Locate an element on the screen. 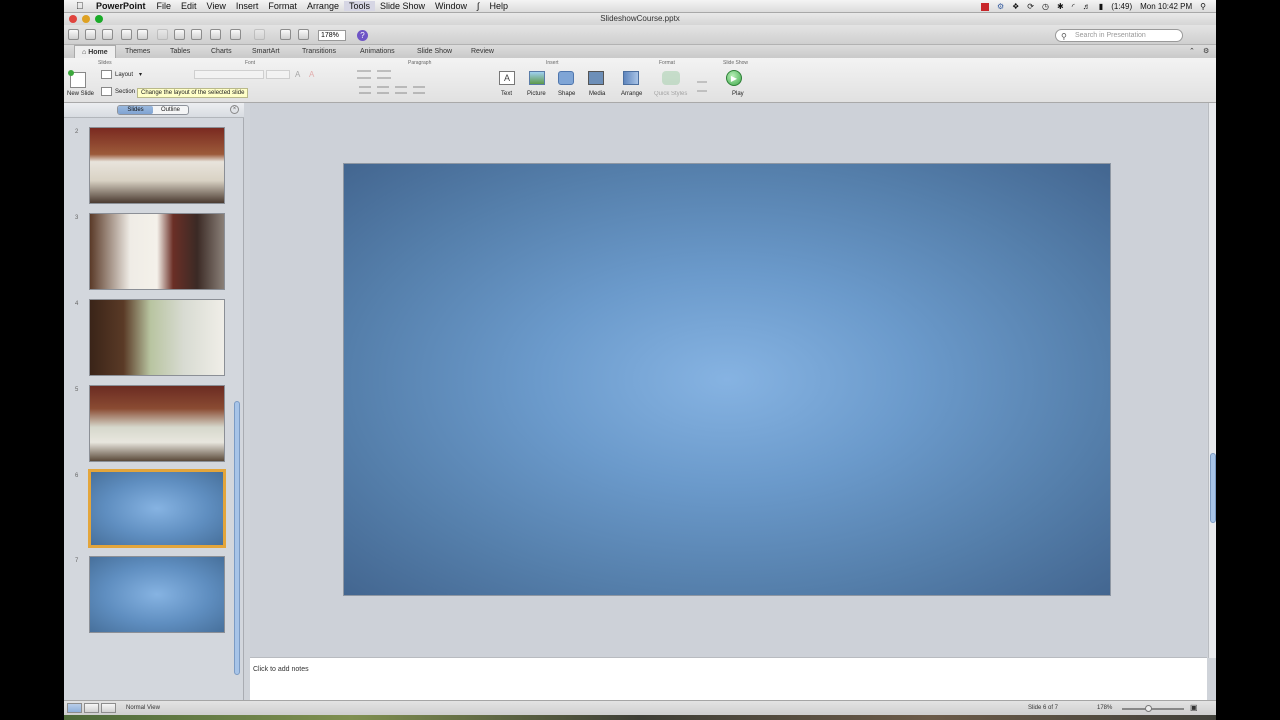 This screenshot has height=720, width=1280. volume-icon: ♬ is located at coordinates (1087, 6).